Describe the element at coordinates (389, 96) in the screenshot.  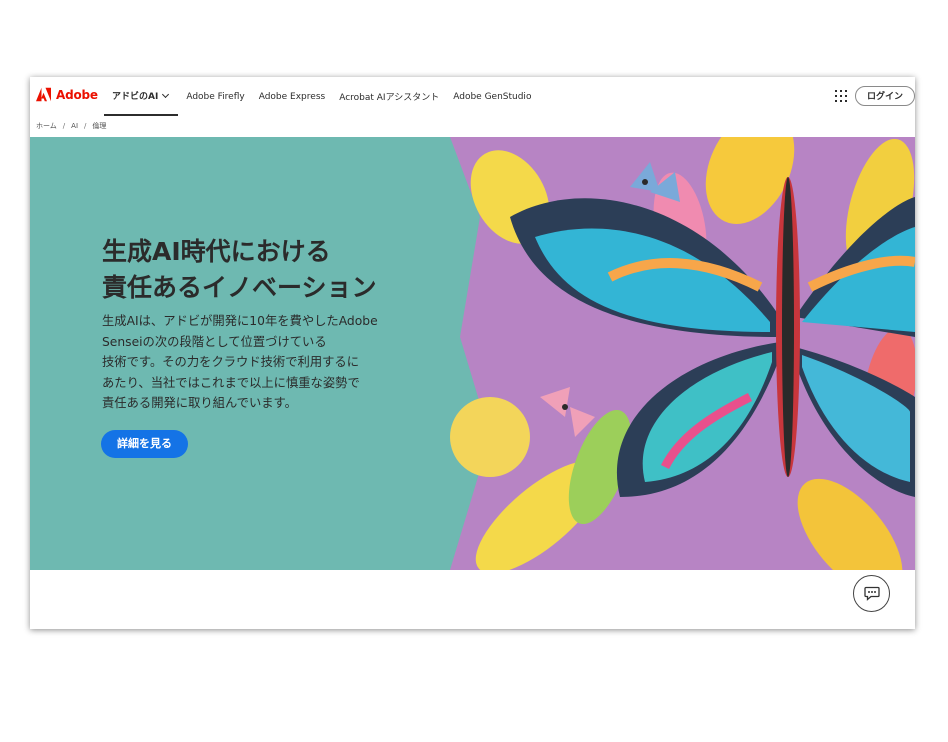
I see `nav-item-acrobat-ai: Acrobat AIアシスタント` at that location.